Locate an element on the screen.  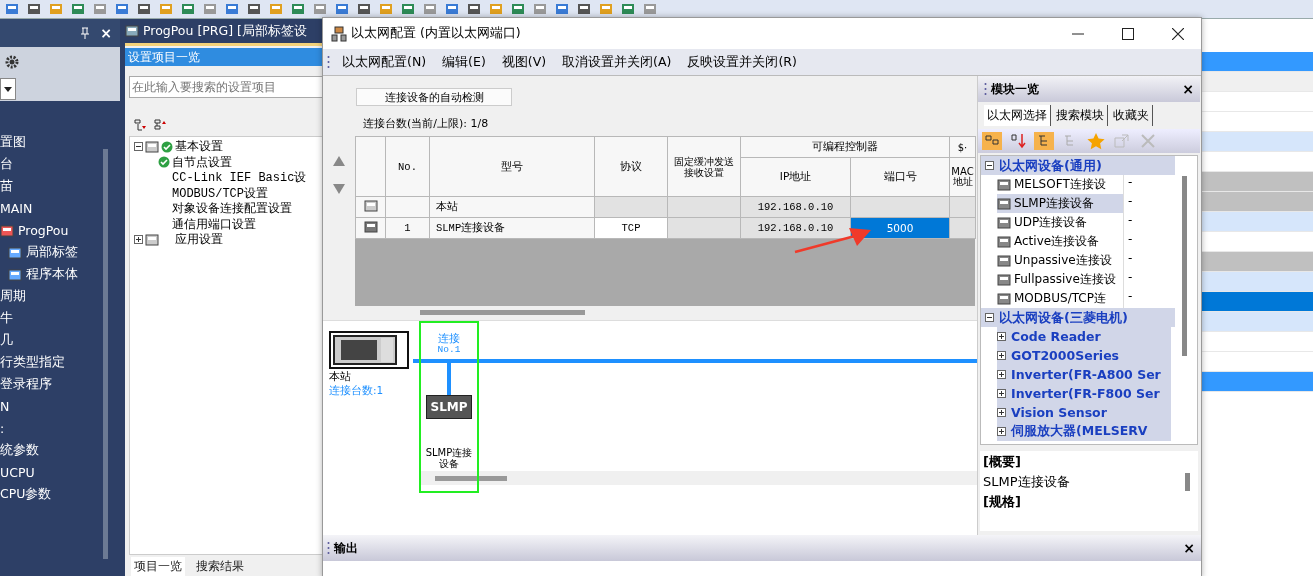
navigator-item: ProgPou is located at coordinates (60, 230).